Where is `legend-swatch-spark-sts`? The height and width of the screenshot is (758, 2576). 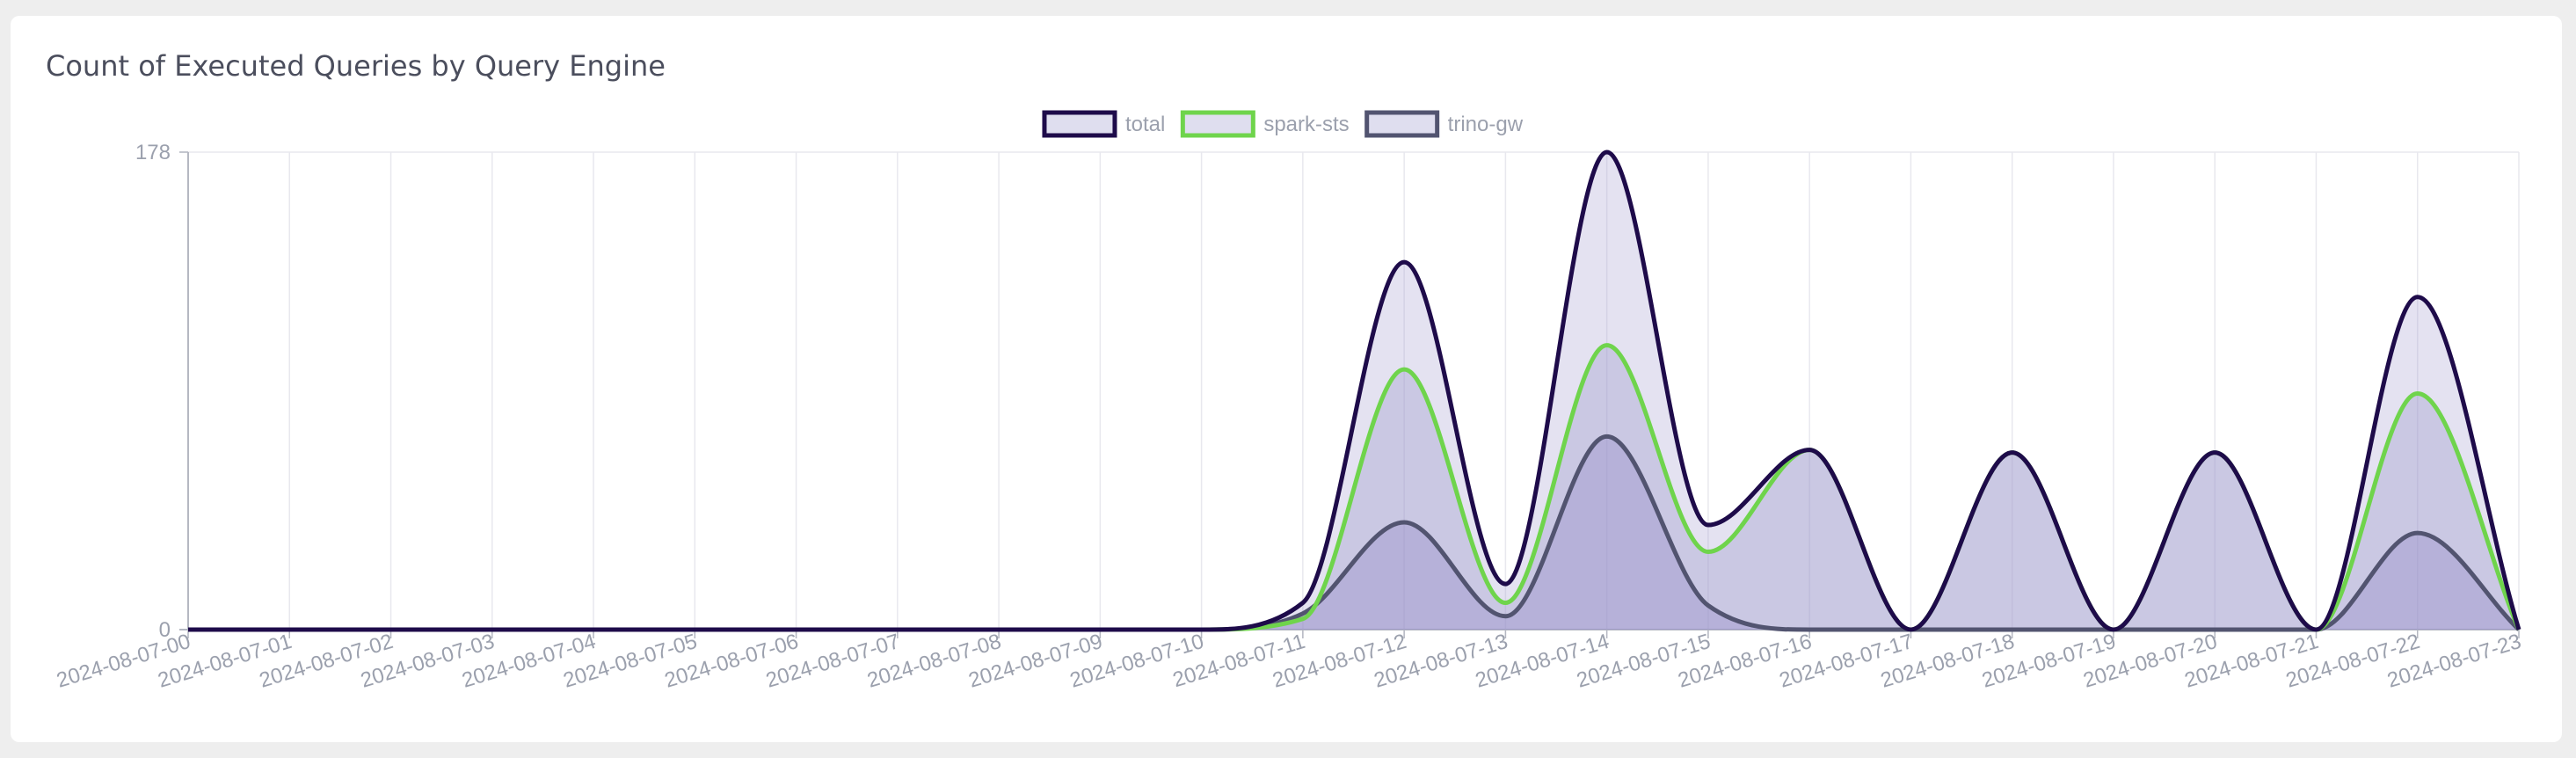
legend-swatch-spark-sts is located at coordinates (1217, 124).